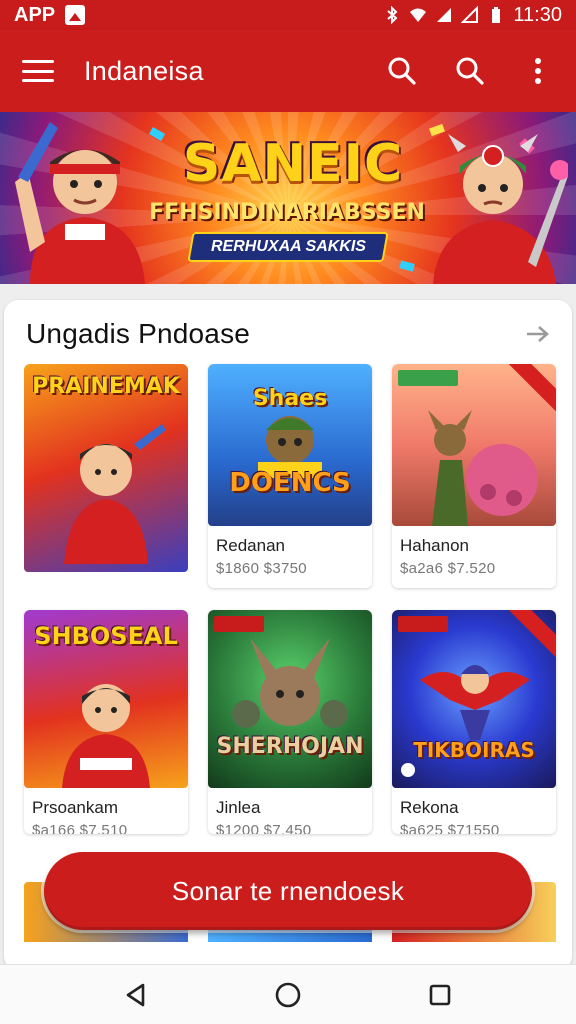 Image resolution: width=576 pixels, height=1024 pixels. Describe the element at coordinates (138, 333) in the screenshot. I see `section-title: Ungadis Pndoase` at that location.